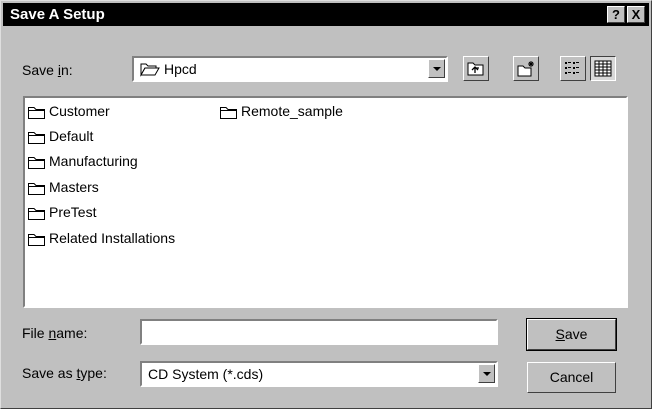  I want to click on save-as-type-value: CD System (*.cds), so click(206, 374).